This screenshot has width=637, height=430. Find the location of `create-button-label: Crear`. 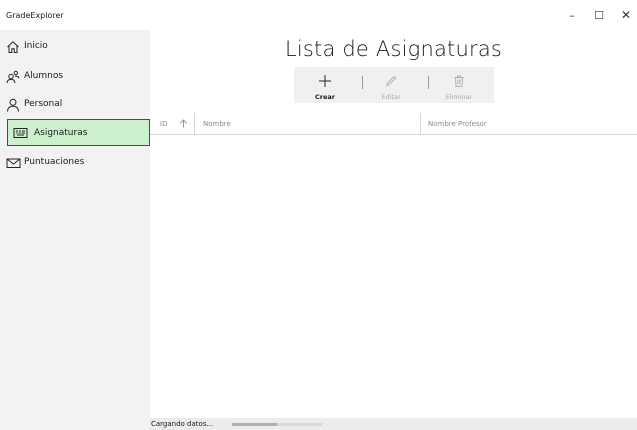

create-button-label: Crear is located at coordinates (325, 97).